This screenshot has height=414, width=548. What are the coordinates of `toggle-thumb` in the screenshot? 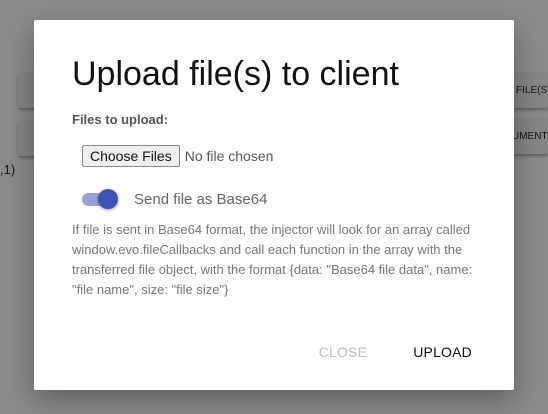 It's located at (108, 199).